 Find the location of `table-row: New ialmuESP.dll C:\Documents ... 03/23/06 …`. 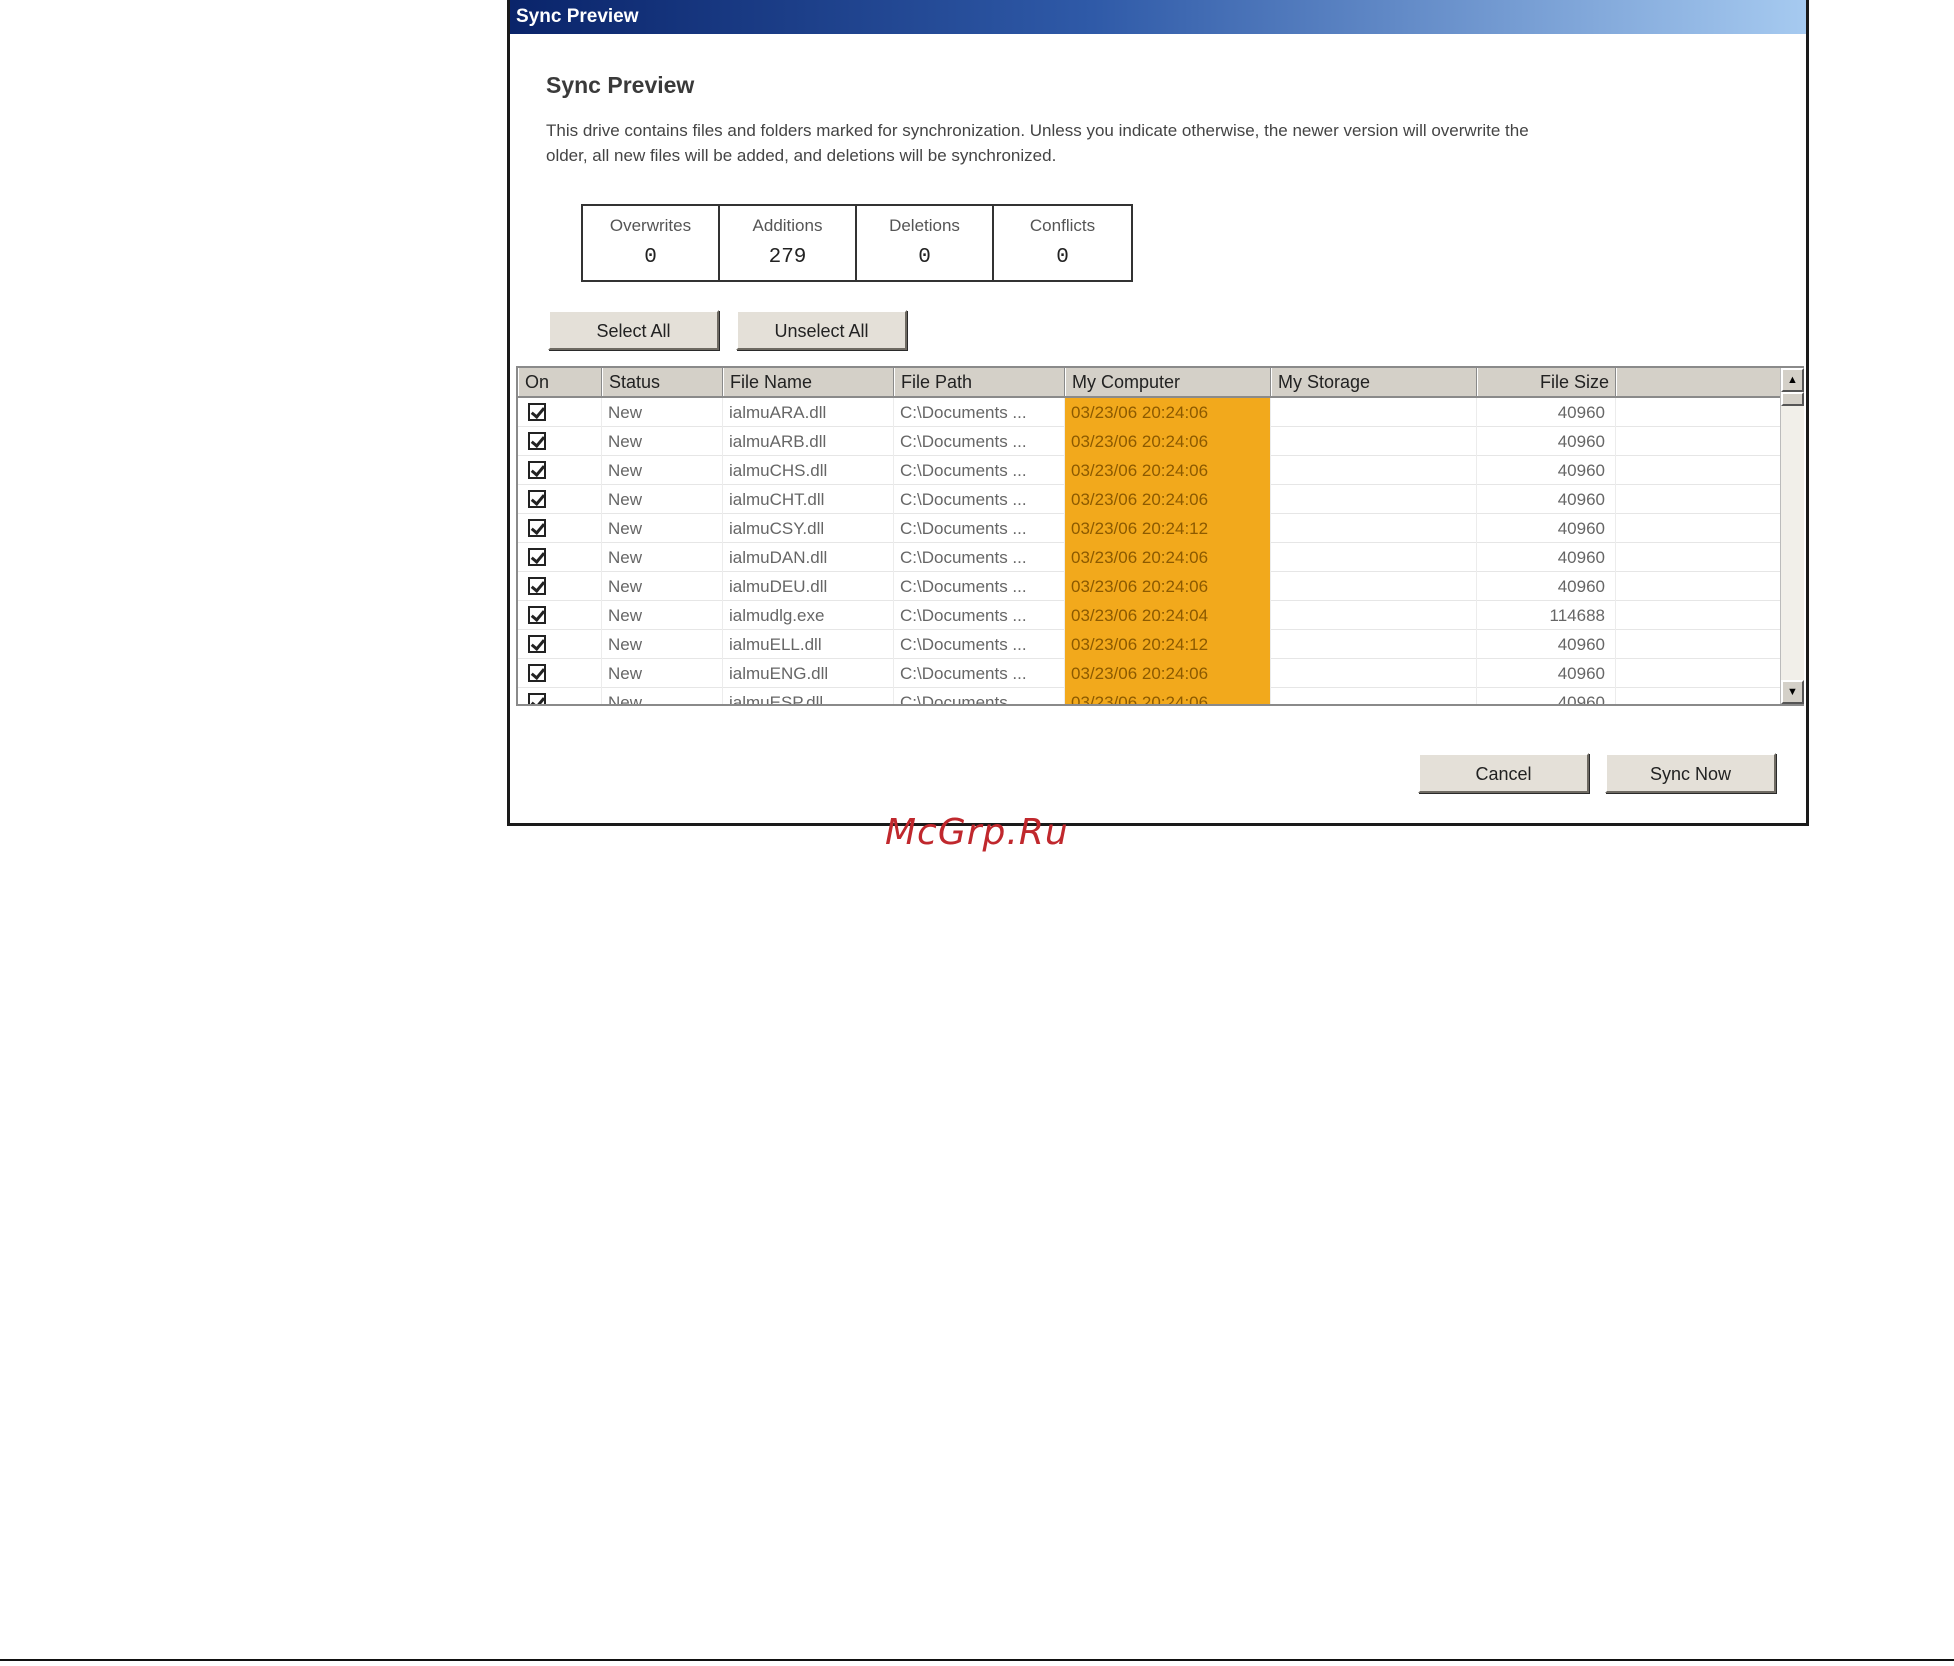

table-row: New ialmuESP.dll C:\Documents ... 03/23/06 … is located at coordinates (1150, 696).